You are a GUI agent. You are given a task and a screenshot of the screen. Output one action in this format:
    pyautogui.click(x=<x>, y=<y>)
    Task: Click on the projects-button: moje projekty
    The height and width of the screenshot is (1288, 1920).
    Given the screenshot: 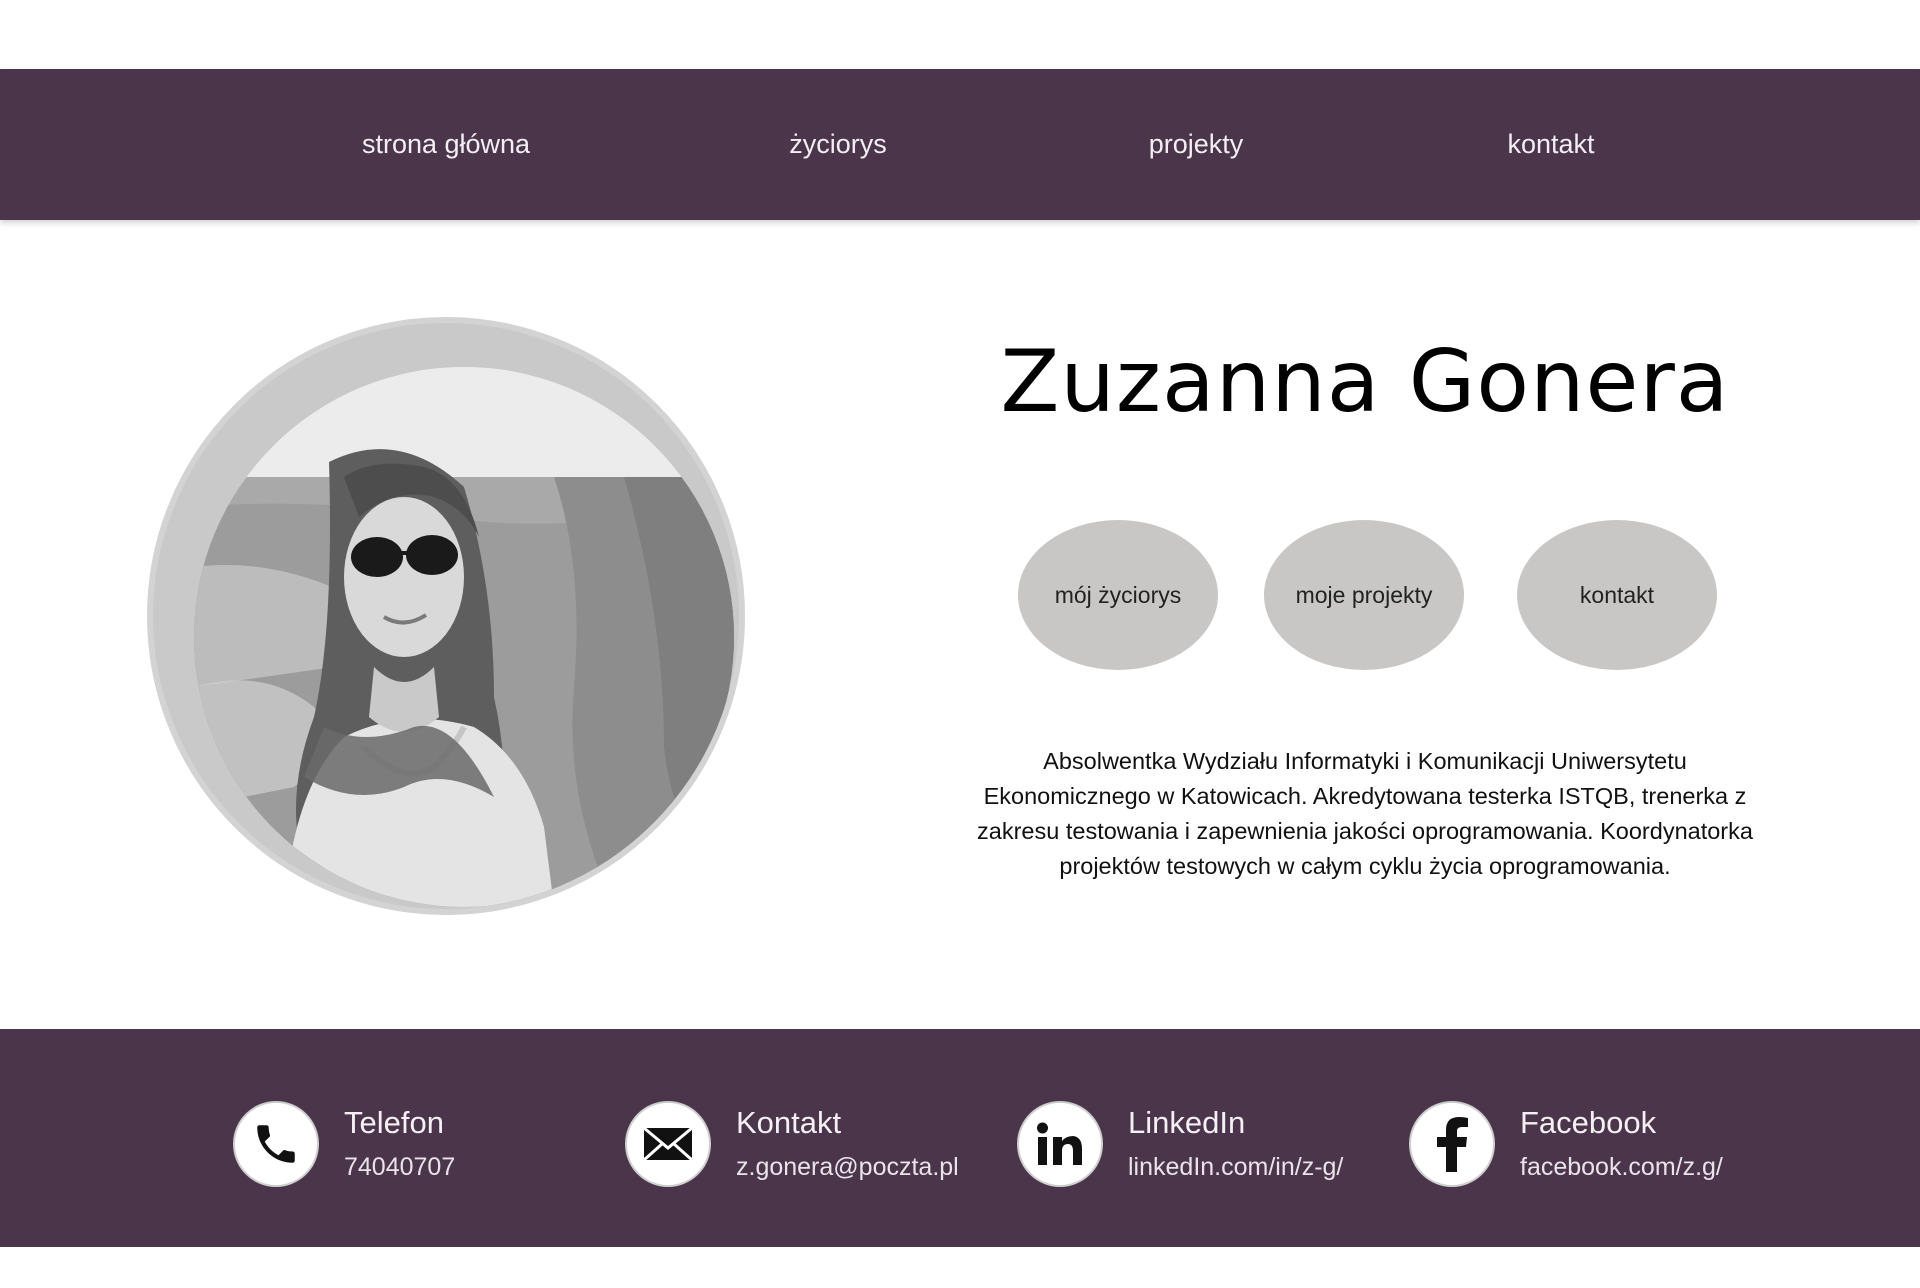 What is the action you would take?
    pyautogui.click(x=1364, y=595)
    